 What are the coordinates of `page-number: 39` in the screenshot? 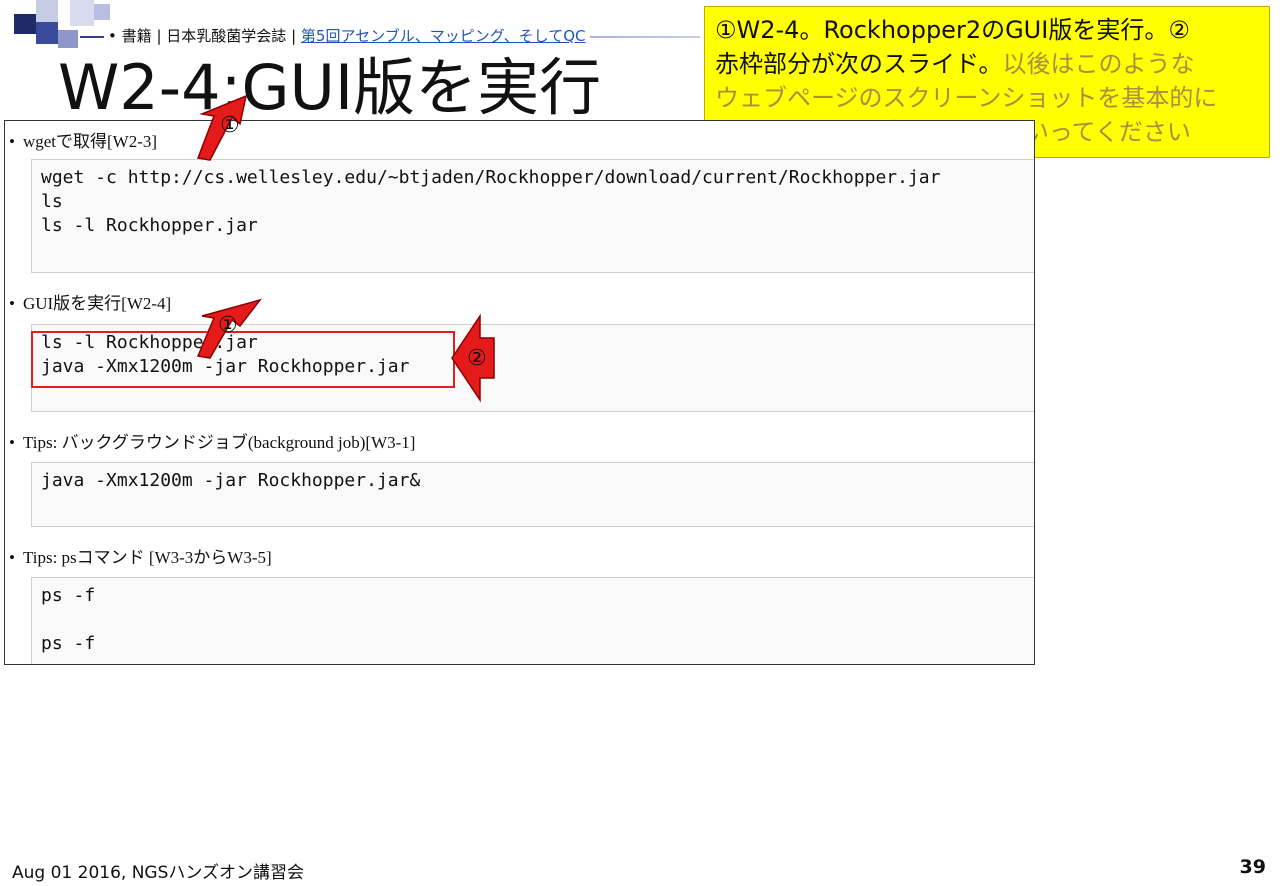 It's located at (1252, 867).